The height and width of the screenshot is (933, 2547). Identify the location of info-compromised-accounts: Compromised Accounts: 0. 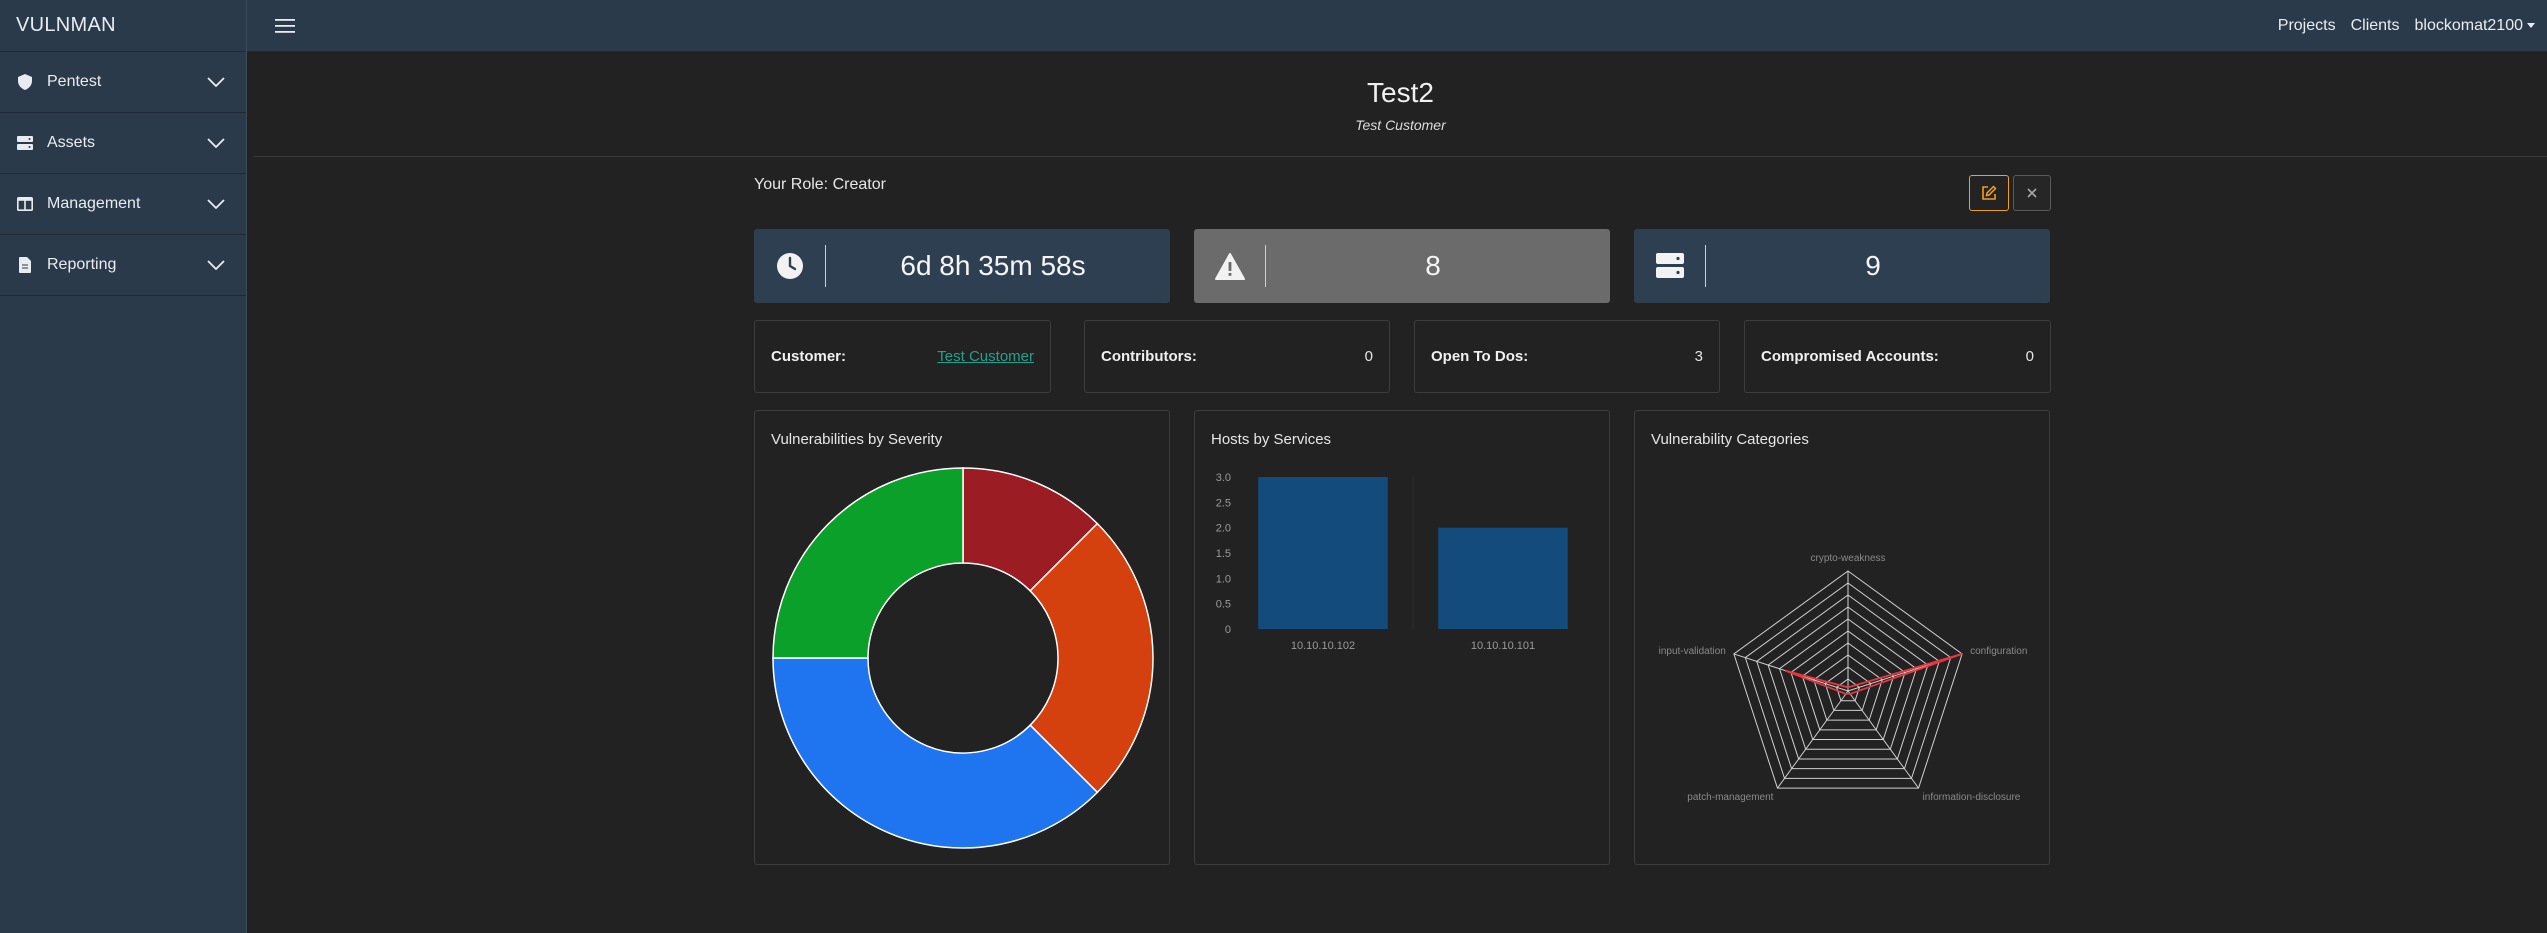
(1897, 356).